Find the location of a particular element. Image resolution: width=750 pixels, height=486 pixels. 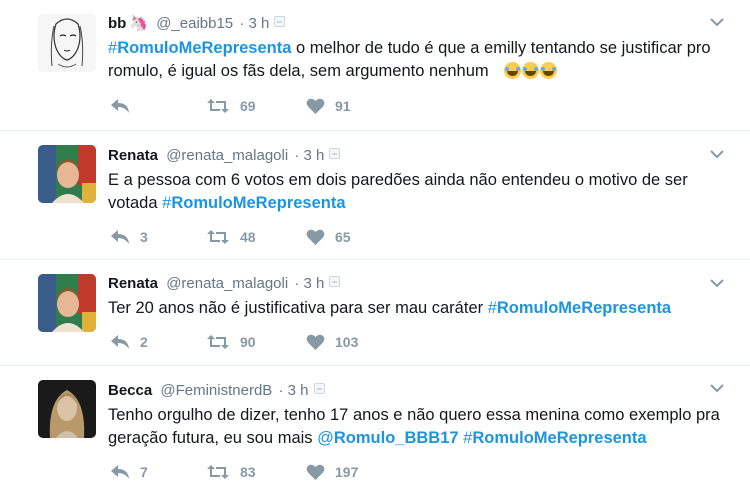

tweet-header: Becca @FeministnerdB · 3 h is located at coordinates (419, 391).